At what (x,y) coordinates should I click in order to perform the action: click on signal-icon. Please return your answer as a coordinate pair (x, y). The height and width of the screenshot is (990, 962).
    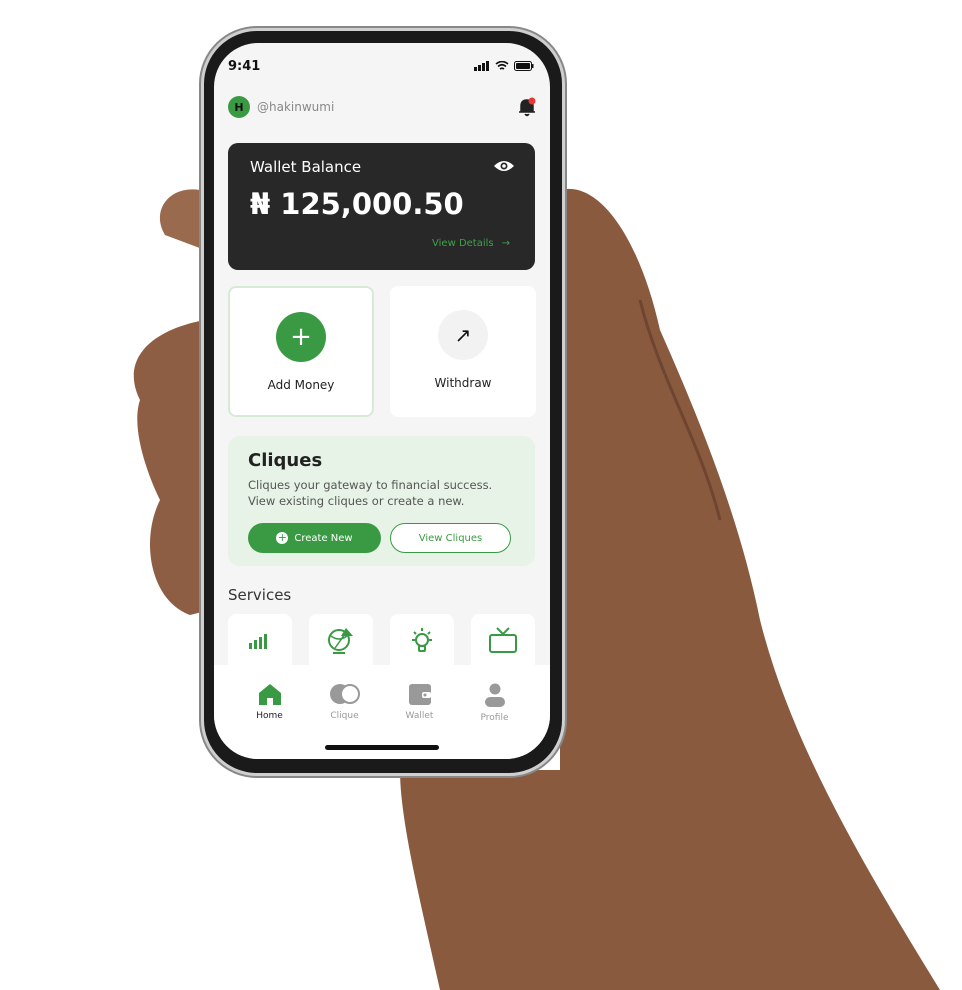
    Looking at the image, I should click on (258, 641).